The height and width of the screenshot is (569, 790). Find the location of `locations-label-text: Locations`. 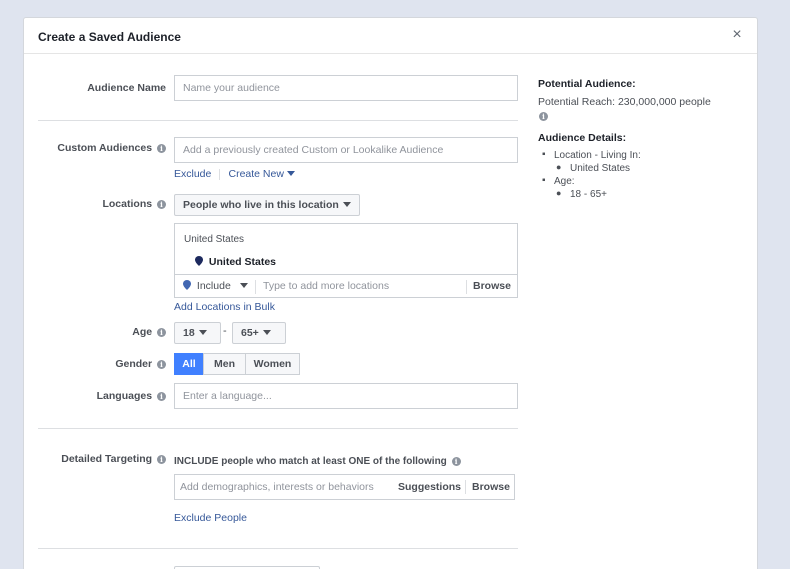

locations-label-text: Locations is located at coordinates (127, 204).